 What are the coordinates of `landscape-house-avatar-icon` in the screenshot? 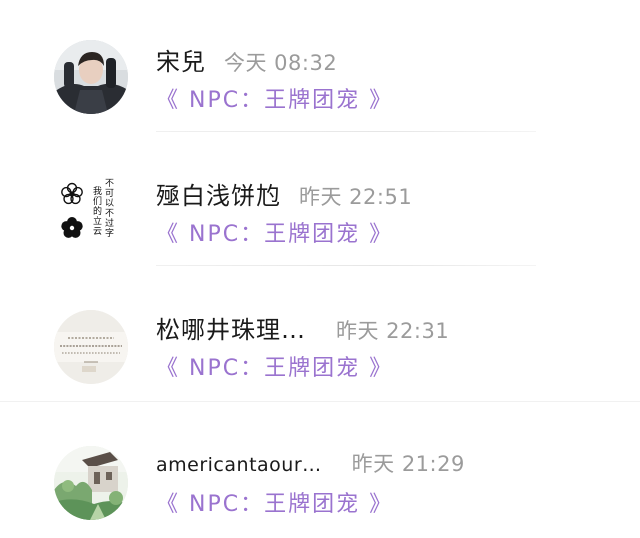 It's located at (91, 483).